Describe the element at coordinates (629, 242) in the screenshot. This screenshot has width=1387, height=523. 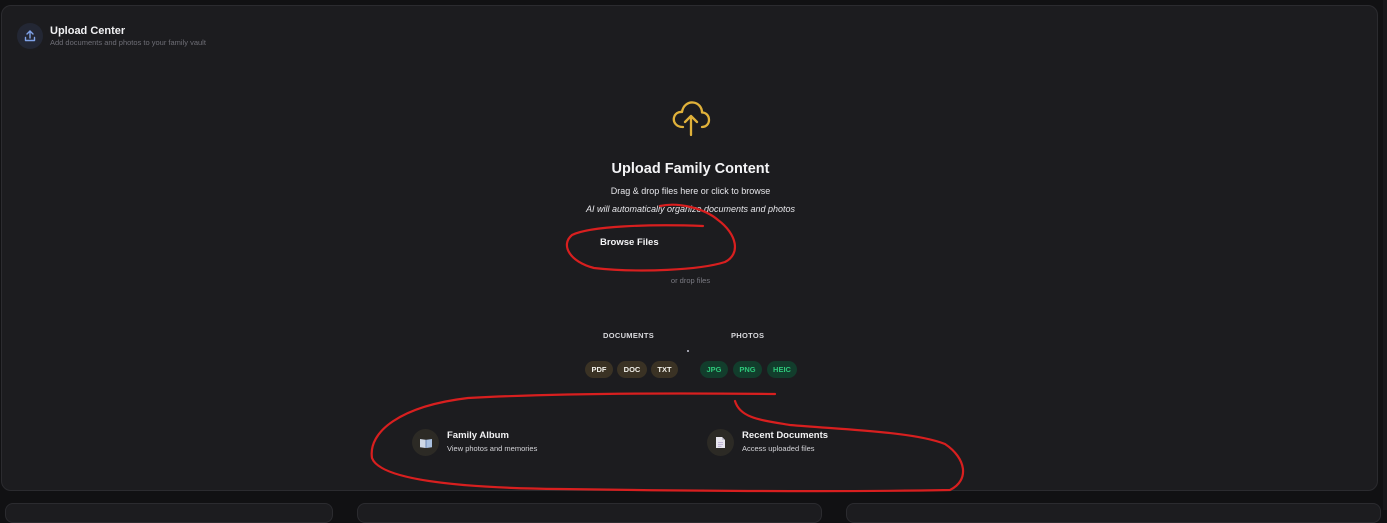
I see `browse-files-button: Browse Files` at that location.